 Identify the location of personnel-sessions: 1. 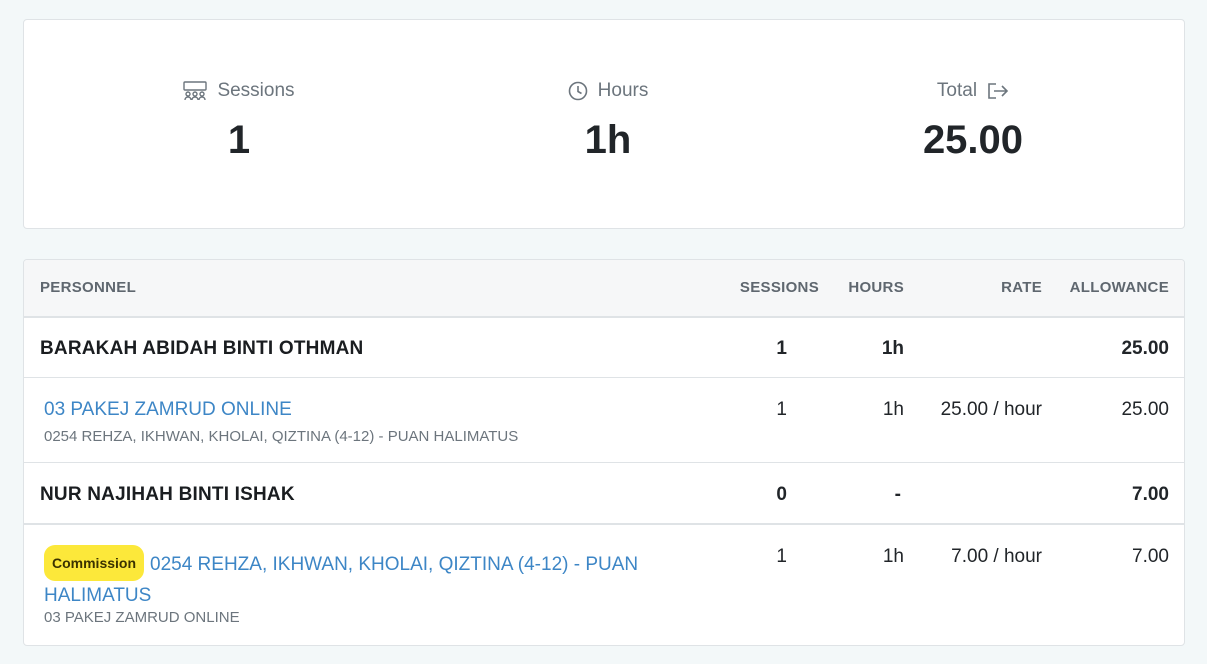
(781, 348).